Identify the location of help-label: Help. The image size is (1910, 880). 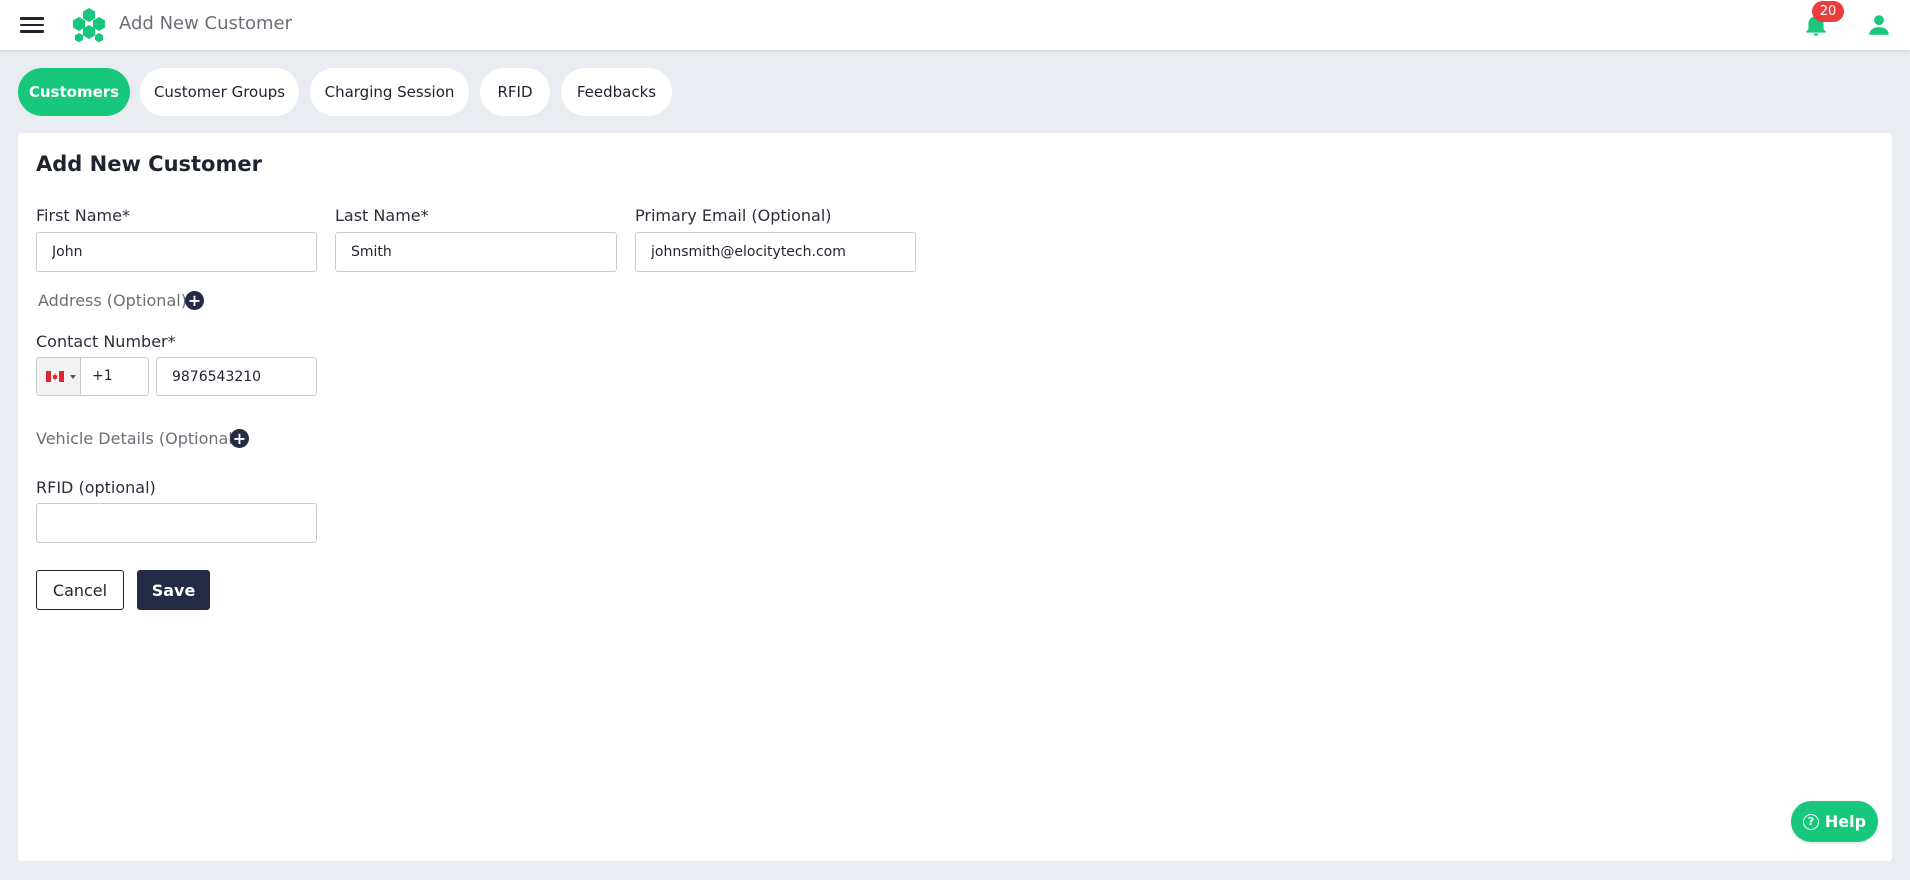
(1845, 821).